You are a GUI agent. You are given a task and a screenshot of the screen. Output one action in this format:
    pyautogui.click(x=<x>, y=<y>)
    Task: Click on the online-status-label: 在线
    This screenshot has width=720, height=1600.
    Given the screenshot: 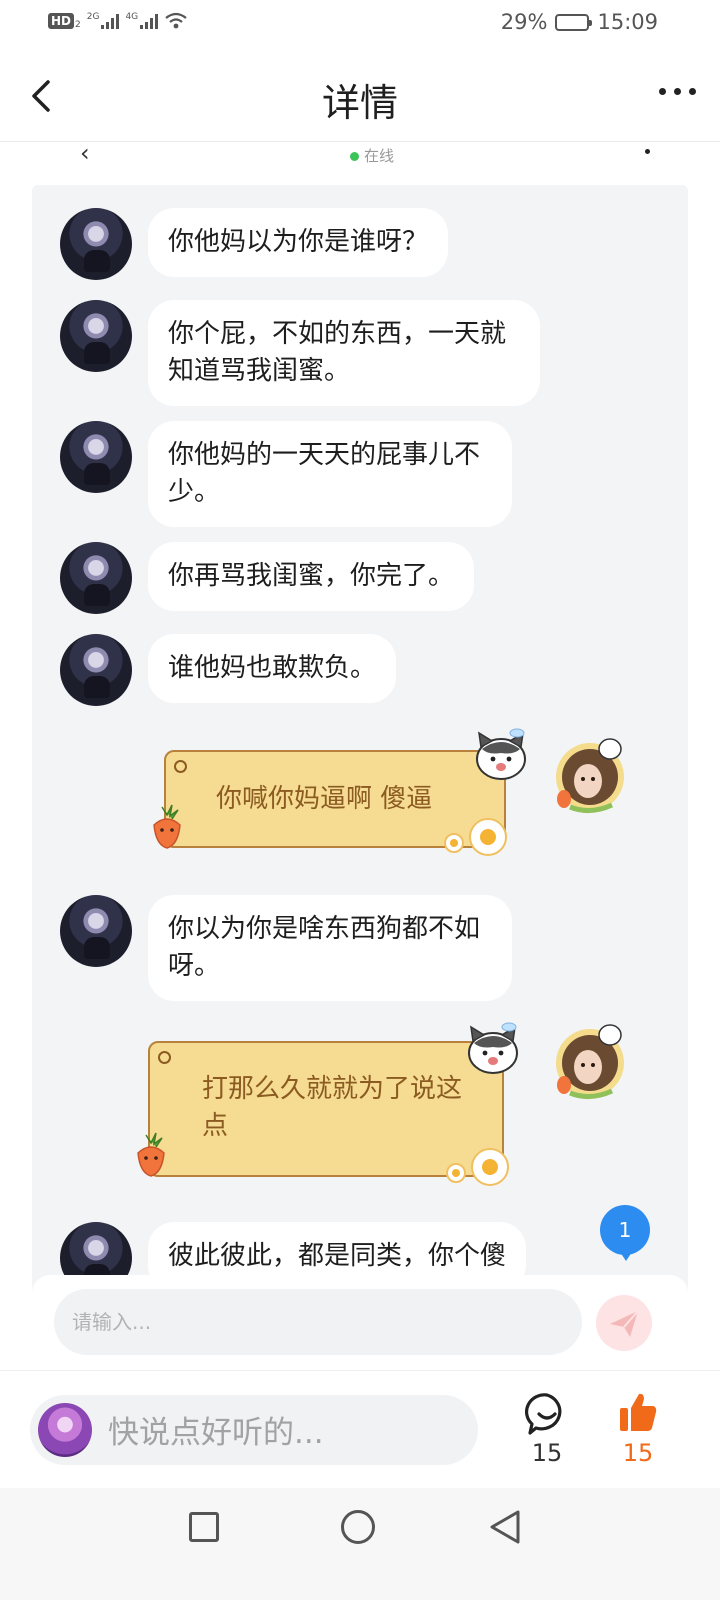 What is the action you would take?
    pyautogui.click(x=379, y=156)
    